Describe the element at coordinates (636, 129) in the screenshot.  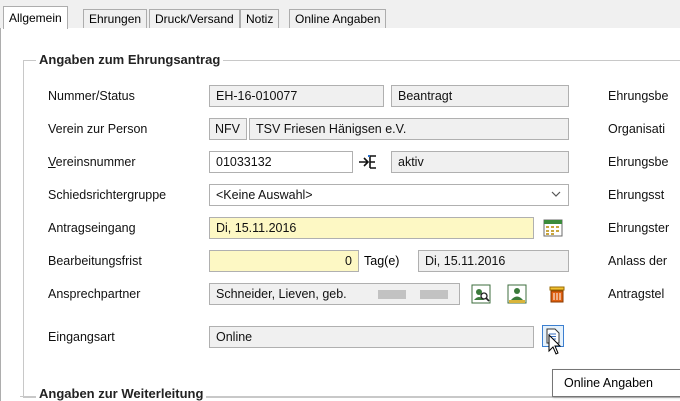
I see `right-label-organisation: Organisati` at that location.